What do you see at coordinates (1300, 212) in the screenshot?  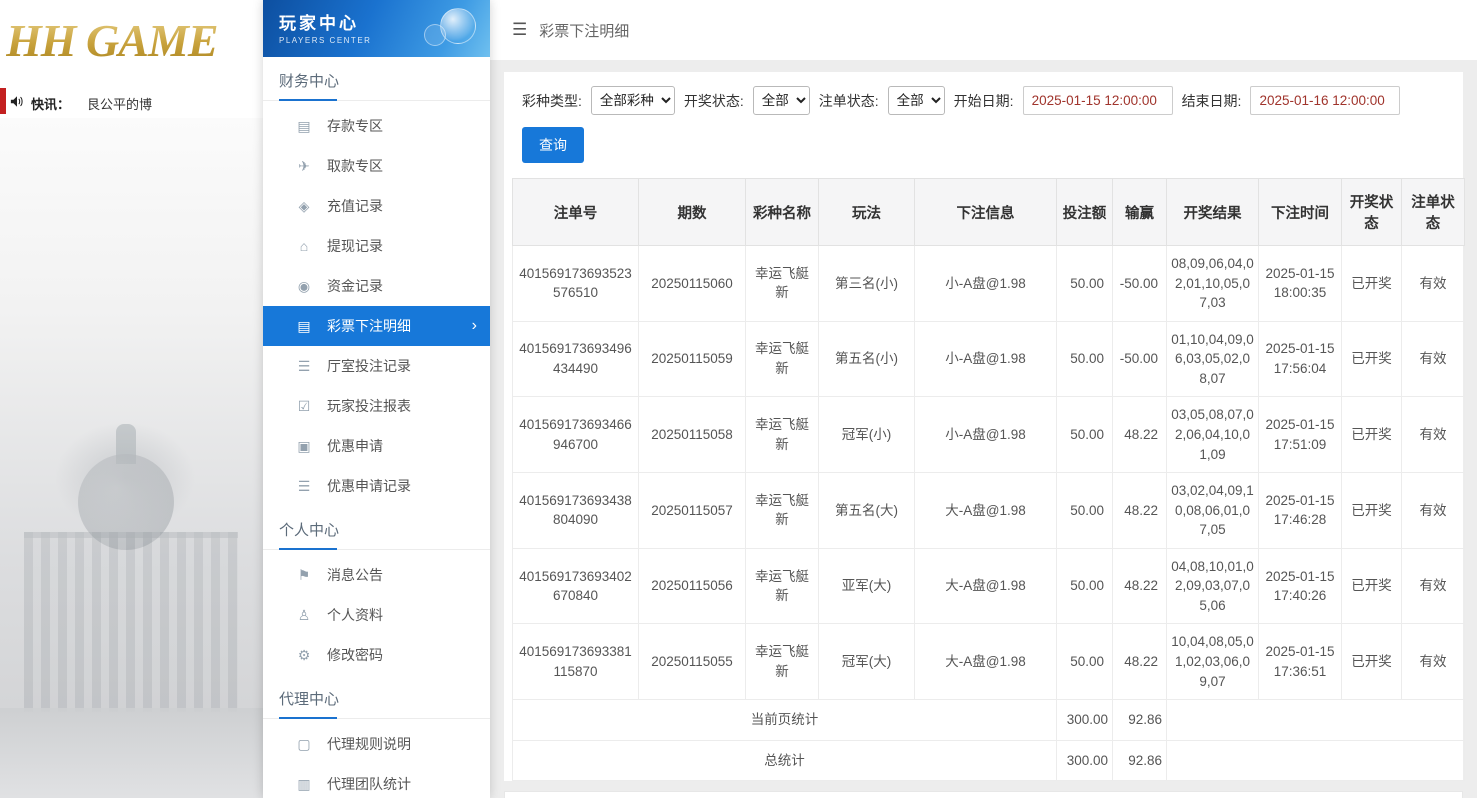 I see `column-header: 下注时间` at bounding box center [1300, 212].